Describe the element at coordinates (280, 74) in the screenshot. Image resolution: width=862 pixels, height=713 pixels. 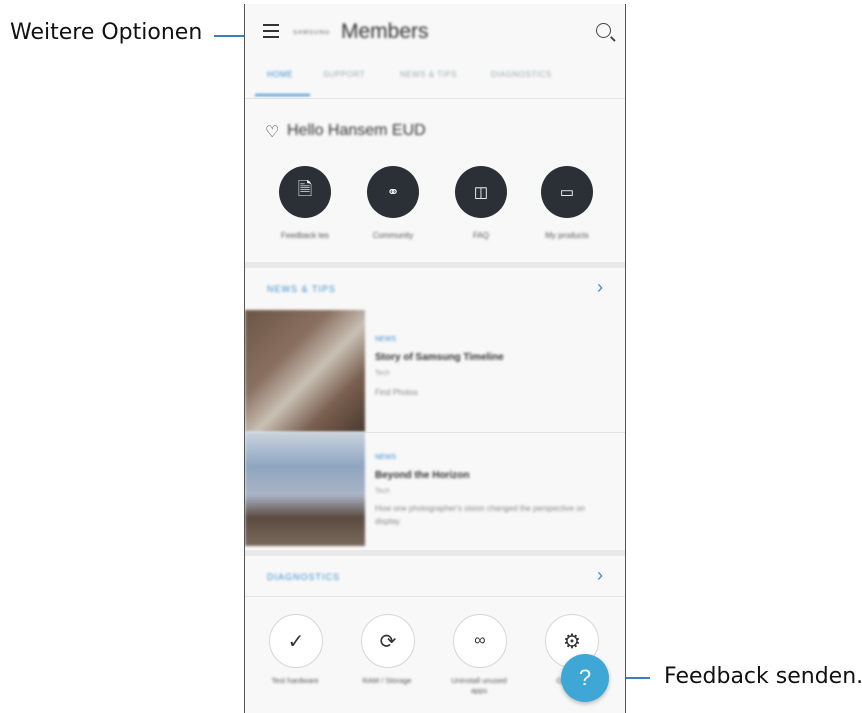
I see `tab-home: HOME` at that location.